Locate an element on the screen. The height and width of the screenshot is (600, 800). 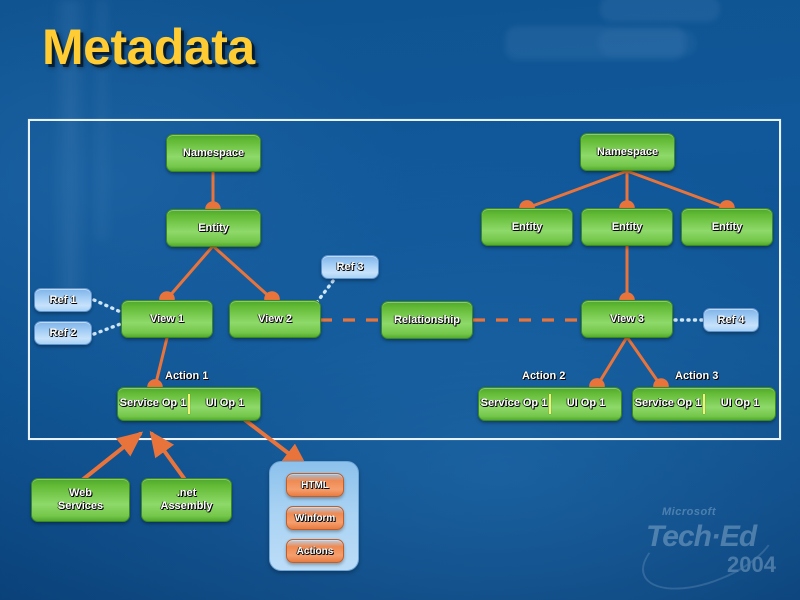
teched-year: 2004 is located at coordinates (751, 564).